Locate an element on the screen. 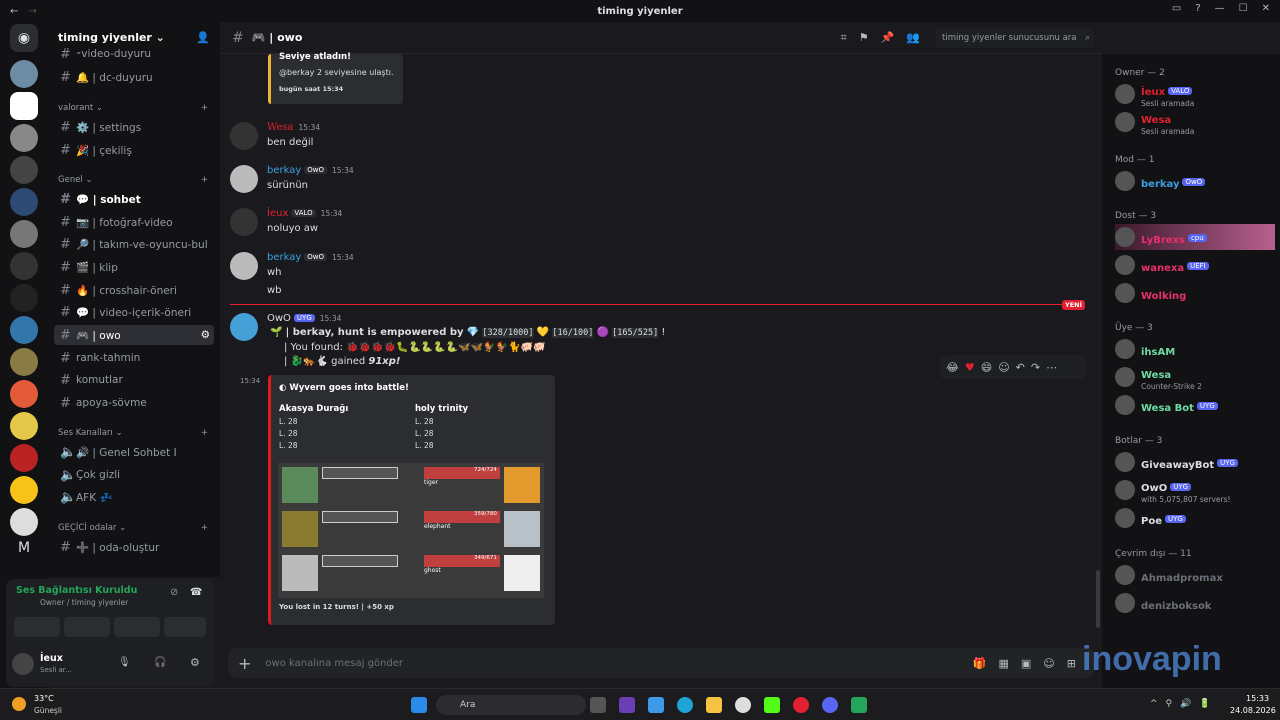 The width and height of the screenshot is (1280, 720). activity-button is located at coordinates (137, 627).